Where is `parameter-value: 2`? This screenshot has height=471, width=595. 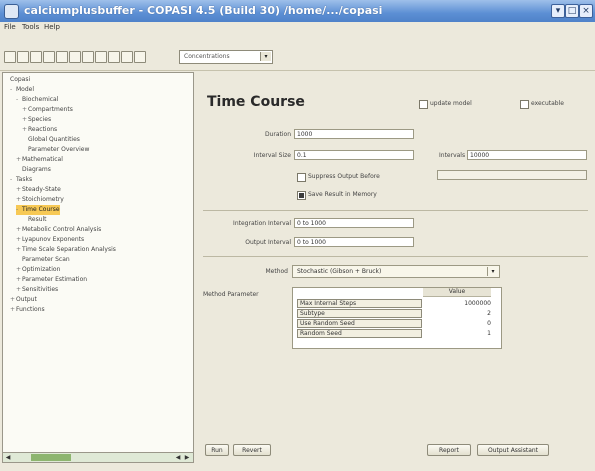 parameter-value: 2 is located at coordinates (457, 313).